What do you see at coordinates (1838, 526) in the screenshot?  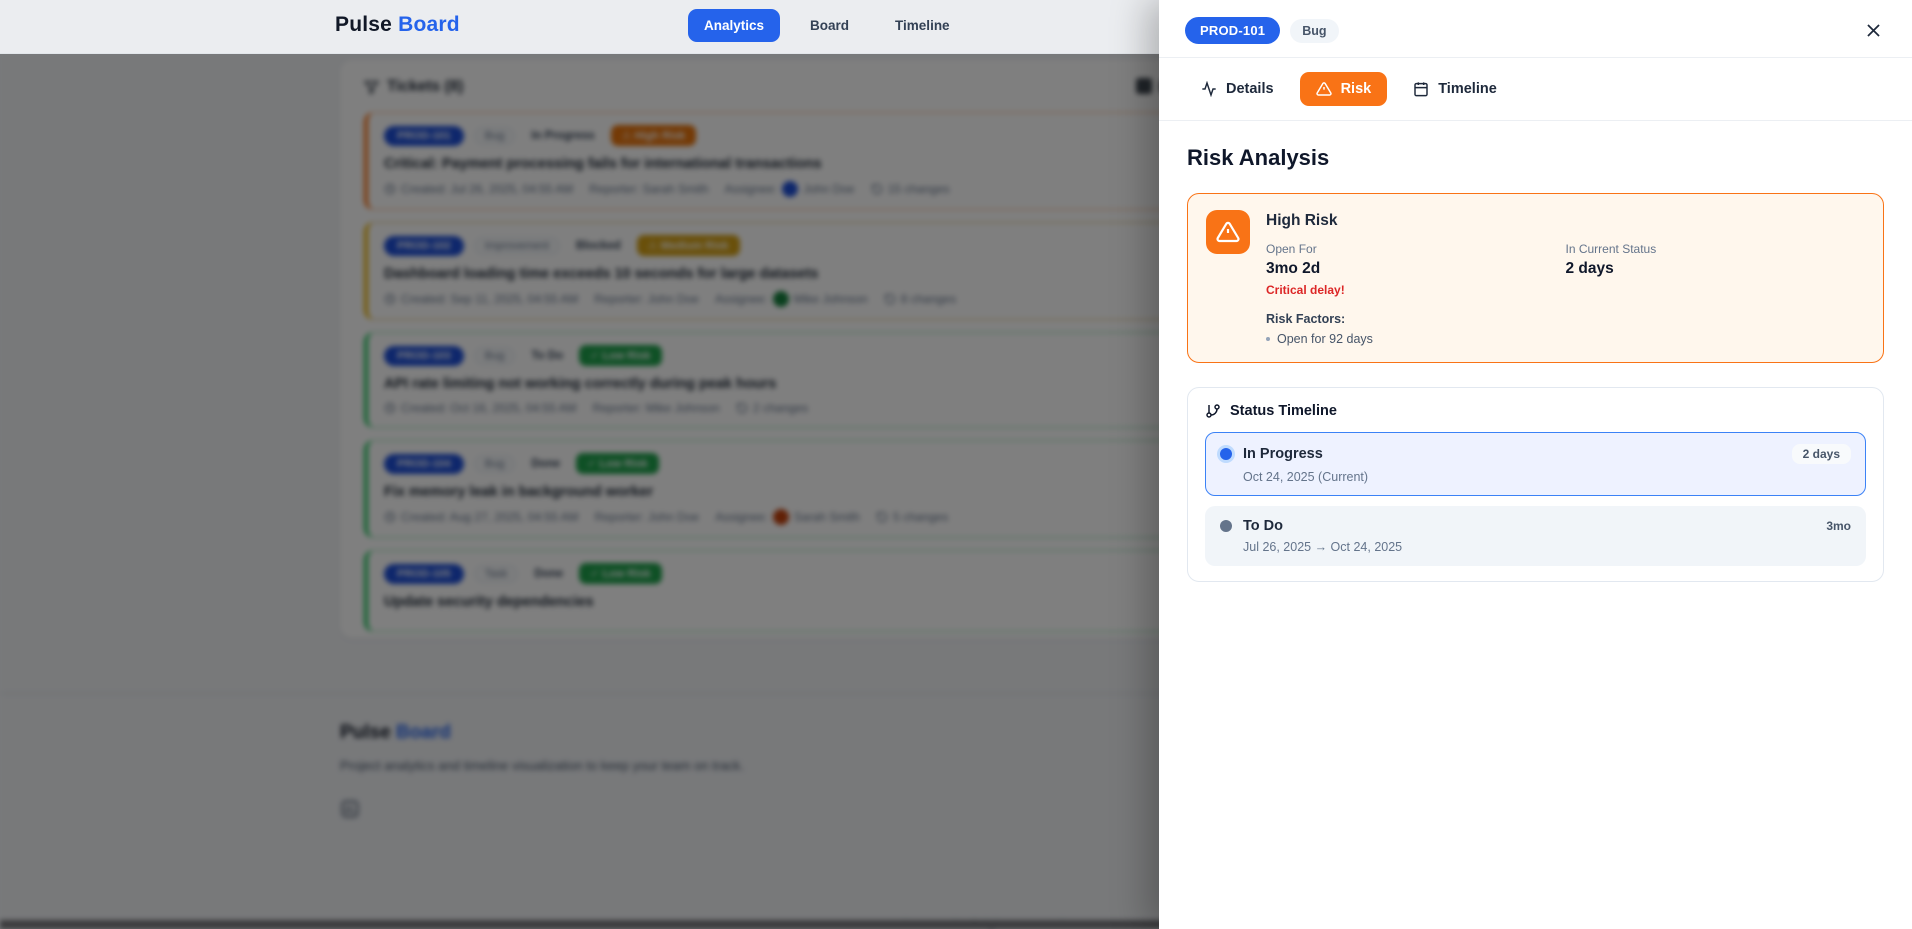 I see `duration-badge: 3mo` at bounding box center [1838, 526].